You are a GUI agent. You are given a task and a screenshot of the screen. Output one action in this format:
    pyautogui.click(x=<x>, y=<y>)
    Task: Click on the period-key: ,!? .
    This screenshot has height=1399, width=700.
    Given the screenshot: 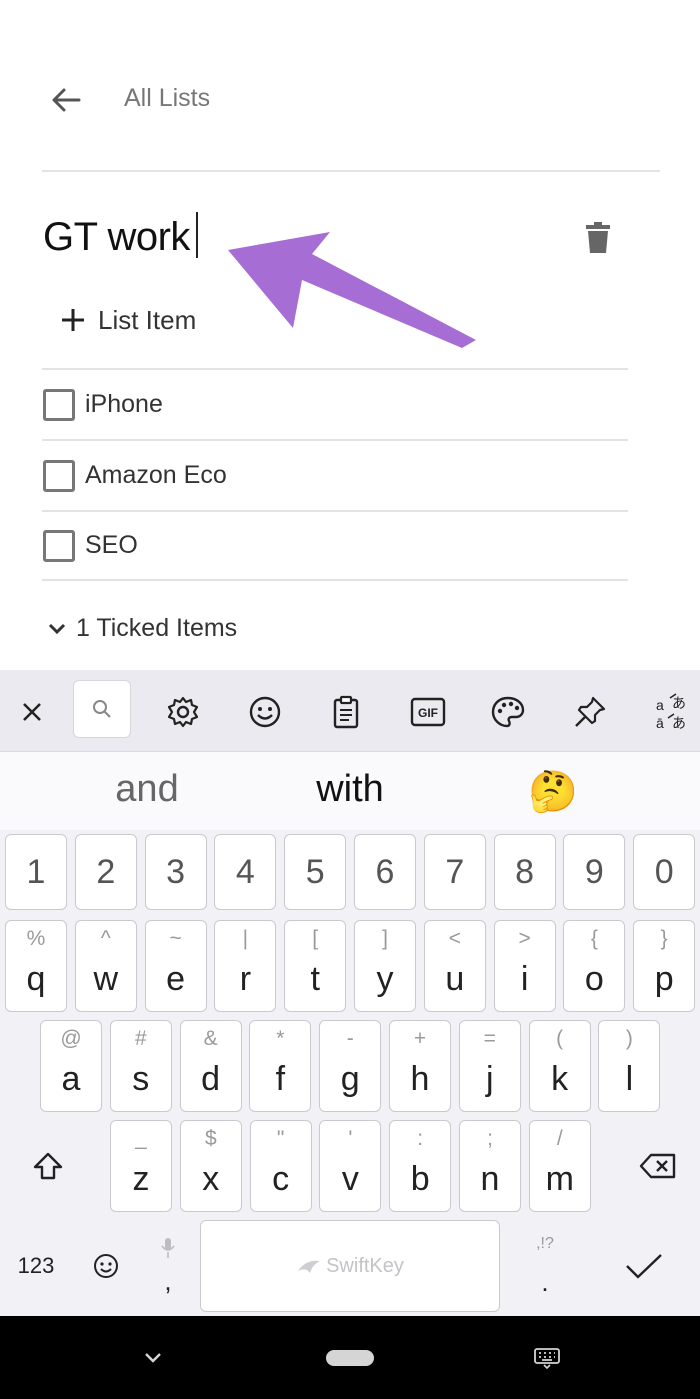 What is the action you would take?
    pyautogui.click(x=545, y=1266)
    